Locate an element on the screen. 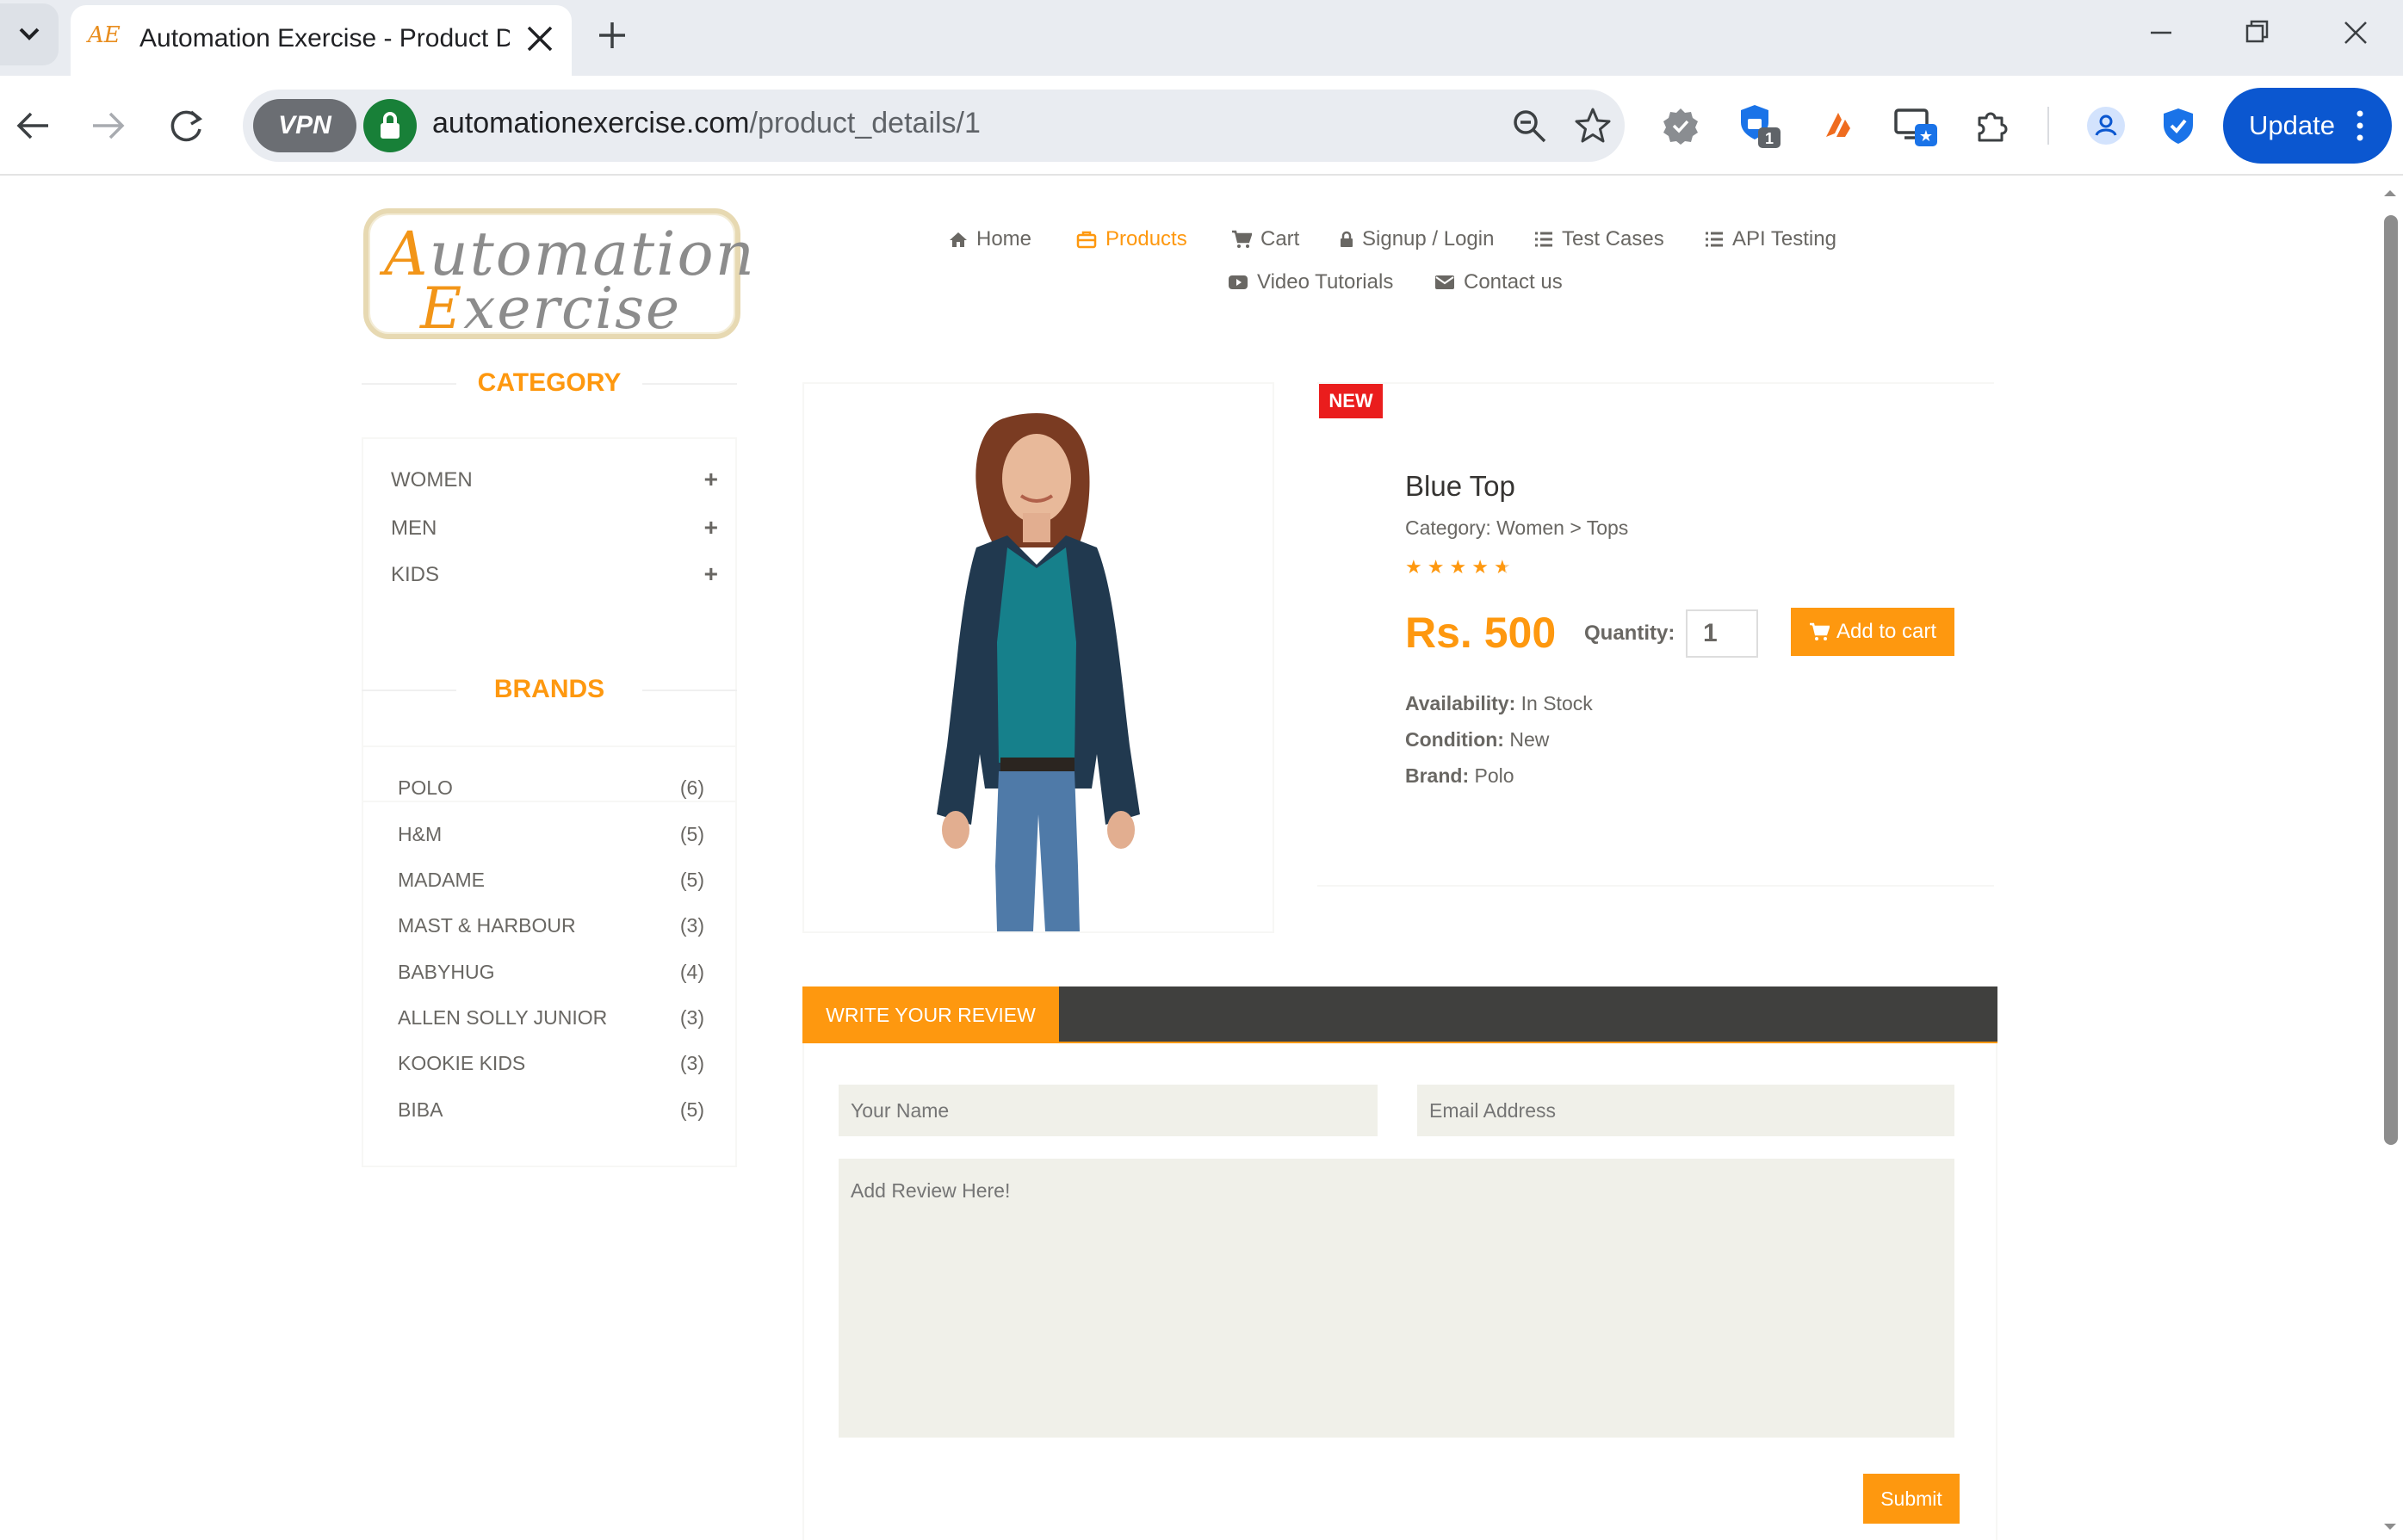  brand: Brand: Polo is located at coordinates (1459, 775).